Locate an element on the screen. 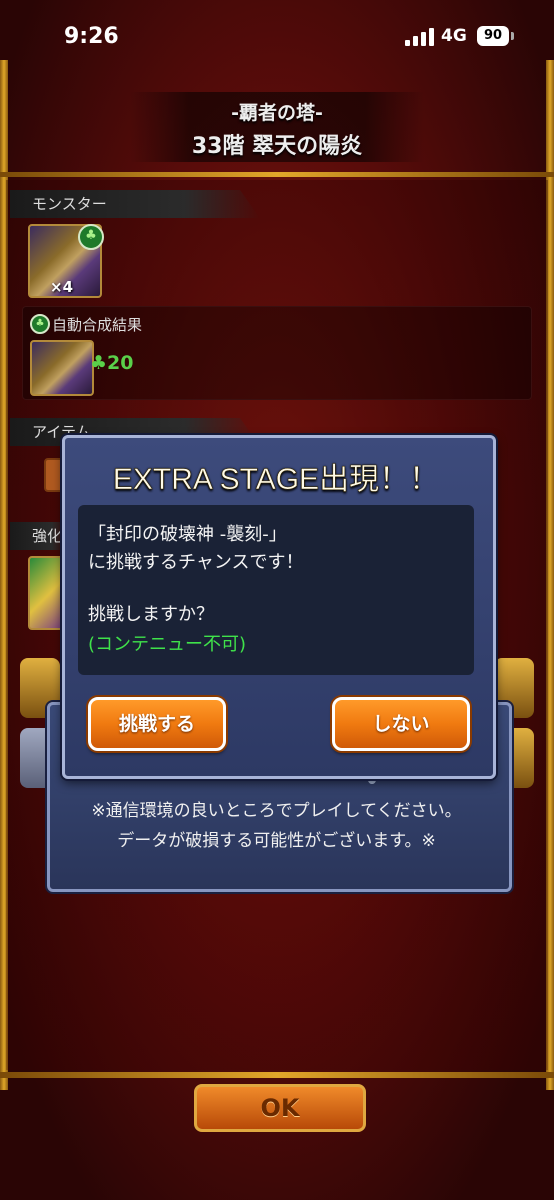  strengthen-section-header: 強化 is located at coordinates (40, 536).